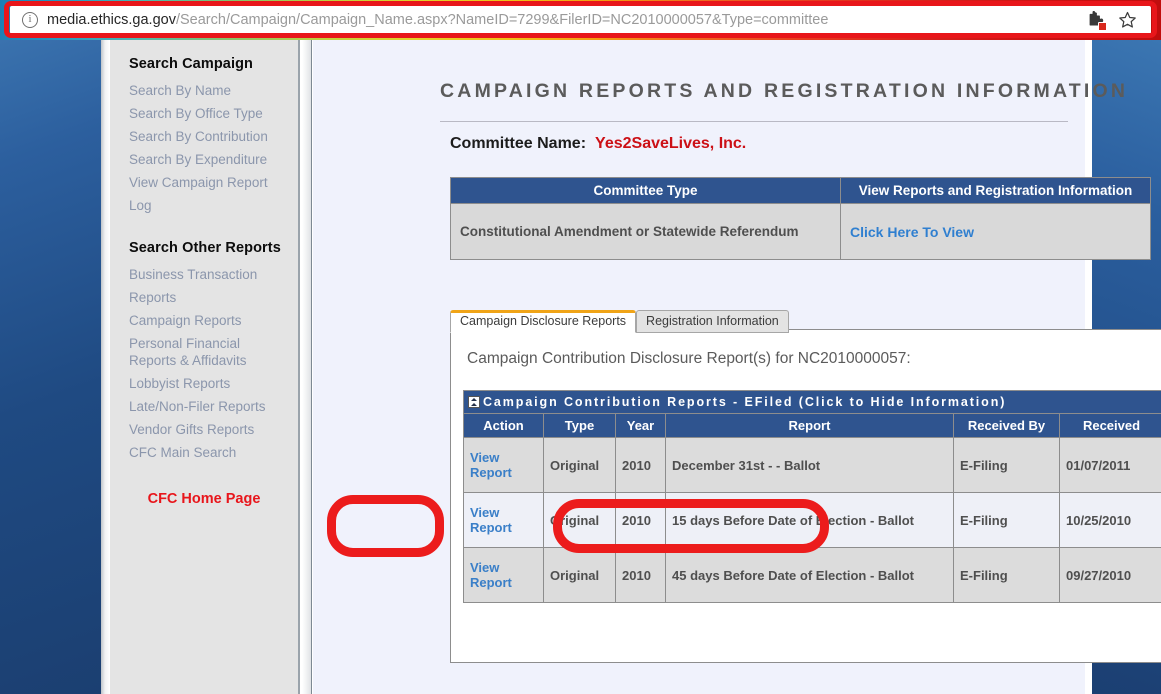 The height and width of the screenshot is (694, 1161). I want to click on sidebar-heading-search-campaign: Search Campaign, so click(191, 64).